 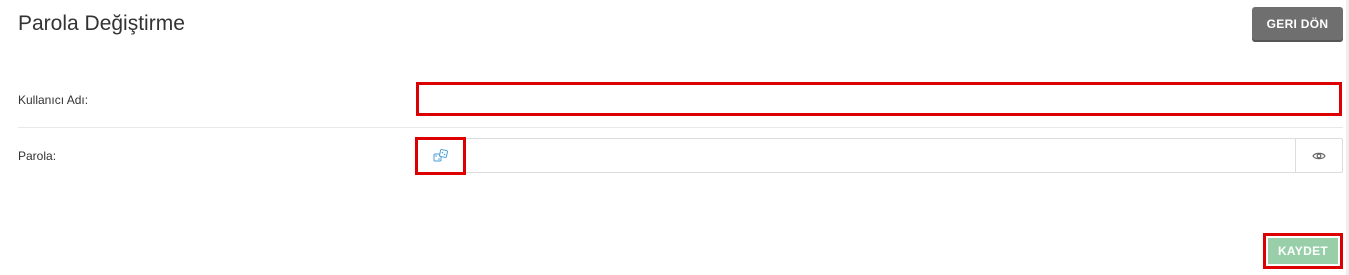 I want to click on username-input, so click(x=879, y=99).